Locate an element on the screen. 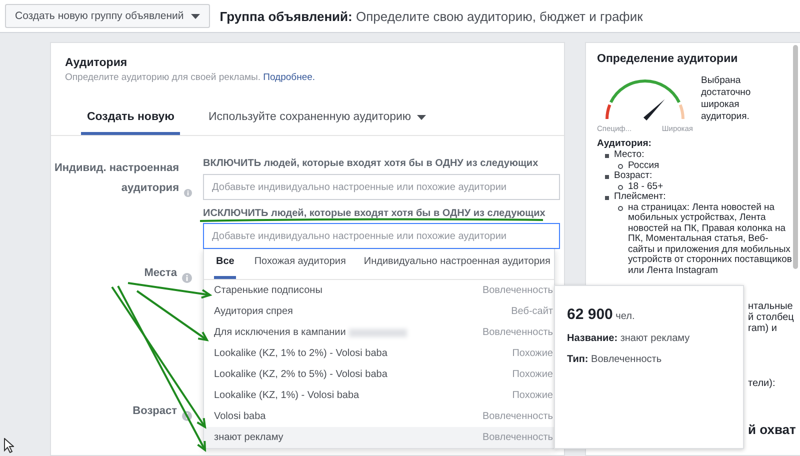  field-label: Возраст is located at coordinates (154, 411).